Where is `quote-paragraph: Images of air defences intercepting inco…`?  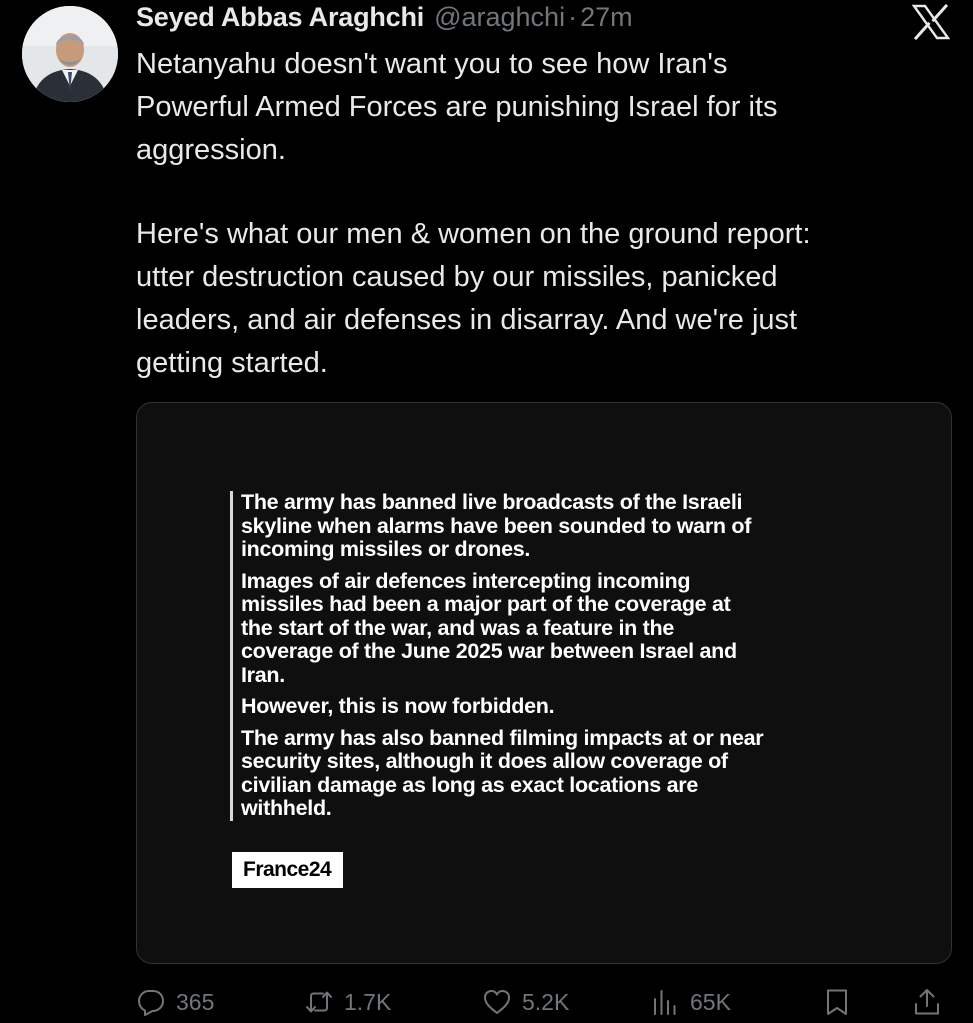 quote-paragraph: Images of air defences intercepting inco… is located at coordinates (489, 627).